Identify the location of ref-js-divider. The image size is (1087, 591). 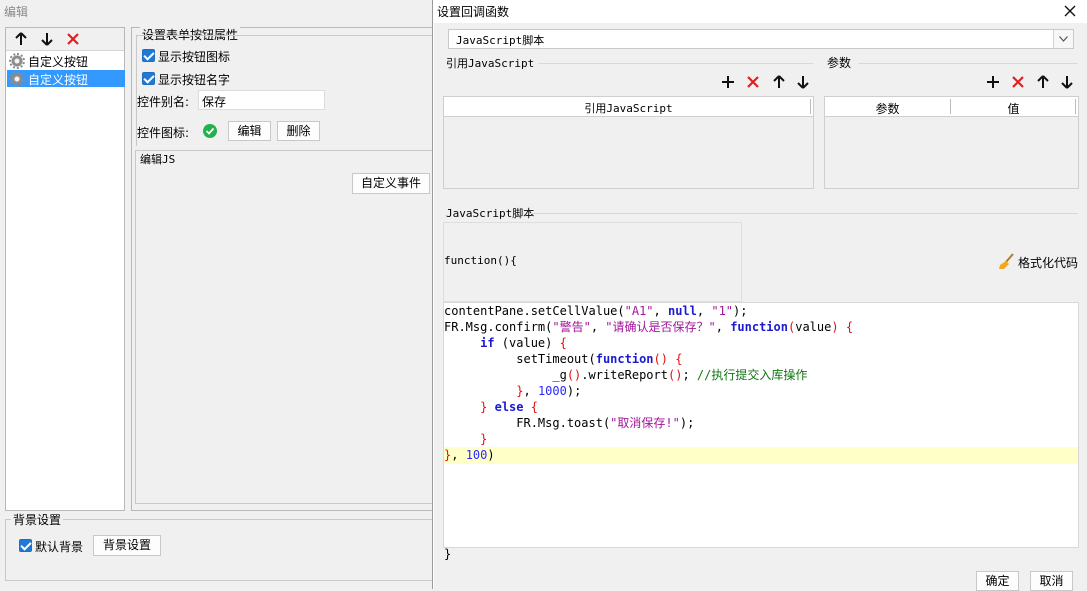
(676, 63).